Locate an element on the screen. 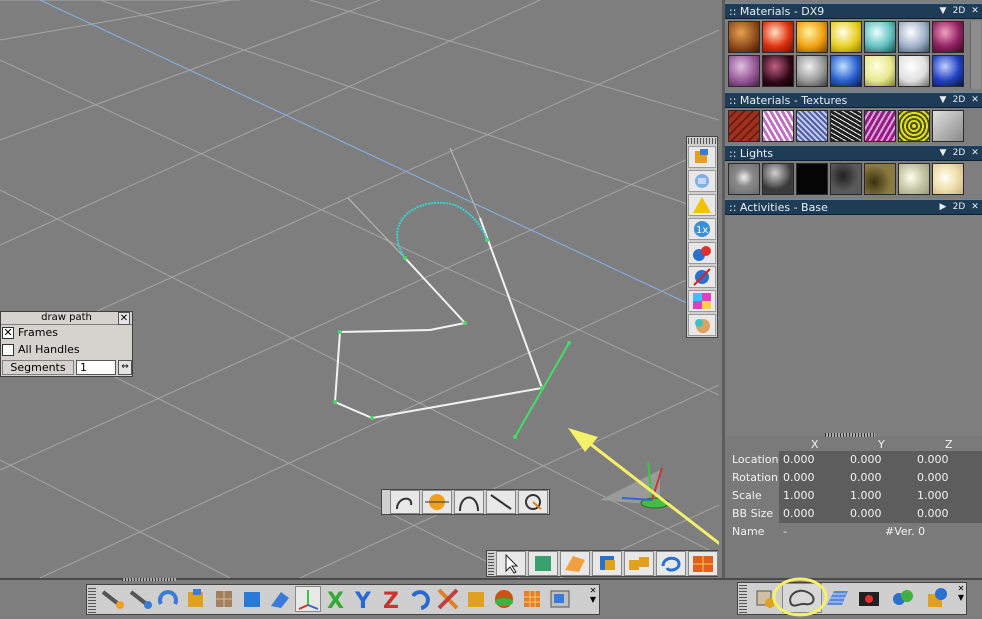  arc-path-button is located at coordinates (469, 502).